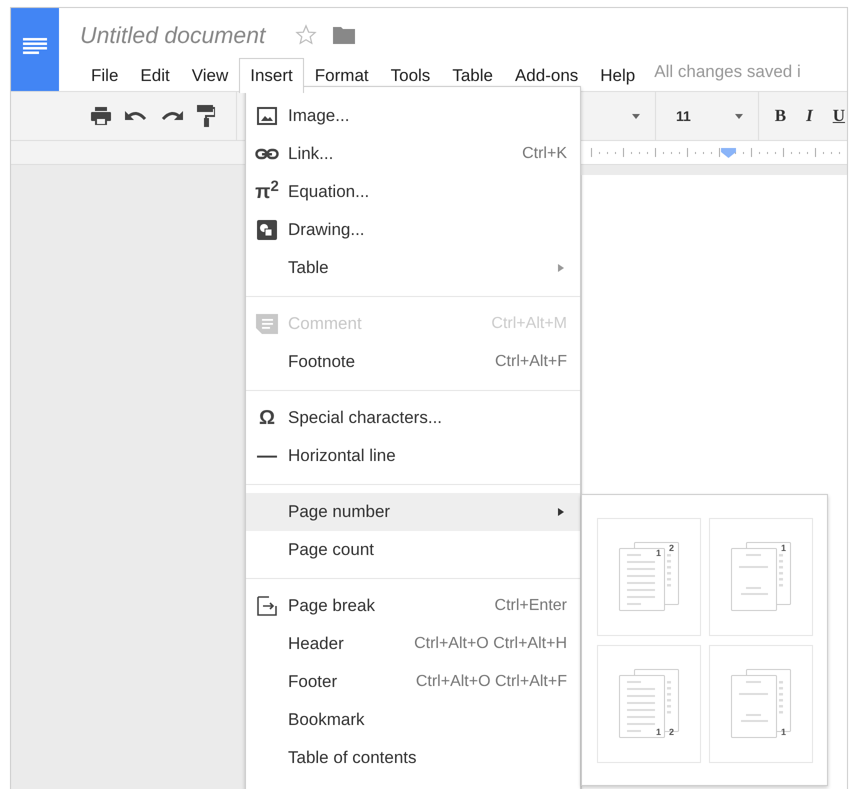 The image size is (853, 789). Describe the element at coordinates (308, 268) in the screenshot. I see `menu-item-label: Table` at that location.